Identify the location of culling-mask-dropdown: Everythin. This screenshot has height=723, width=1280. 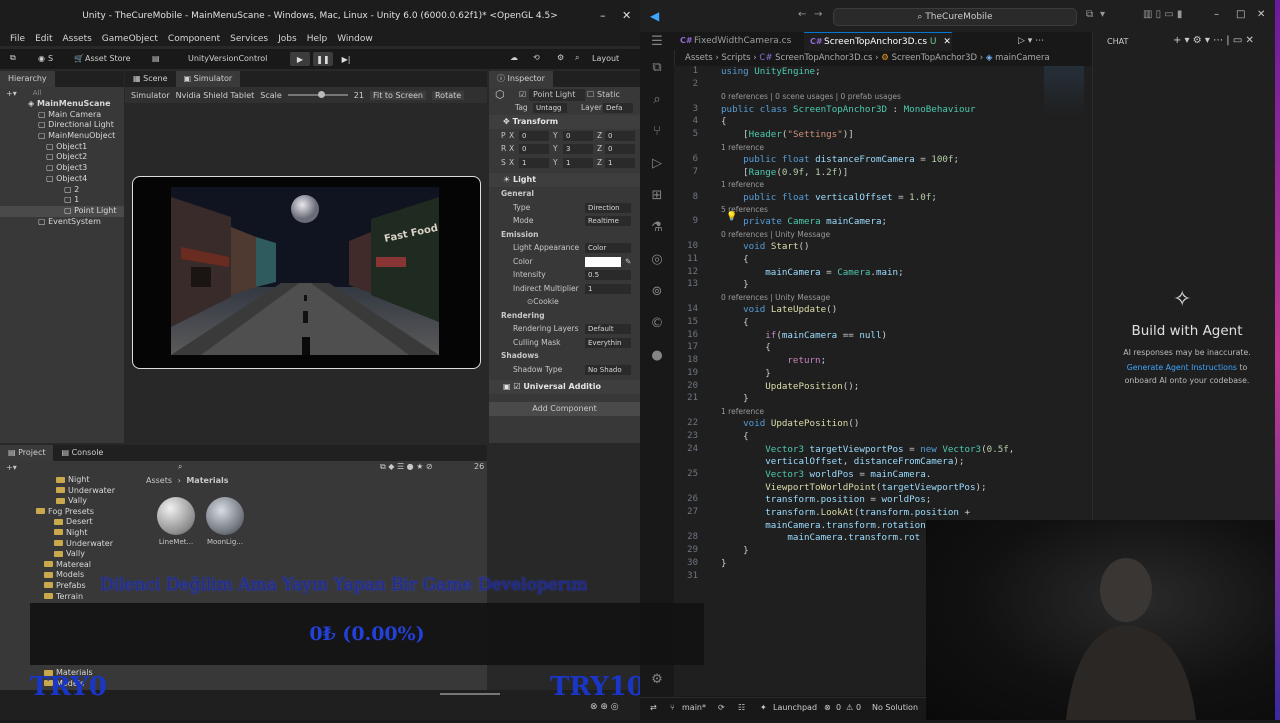
(608, 342).